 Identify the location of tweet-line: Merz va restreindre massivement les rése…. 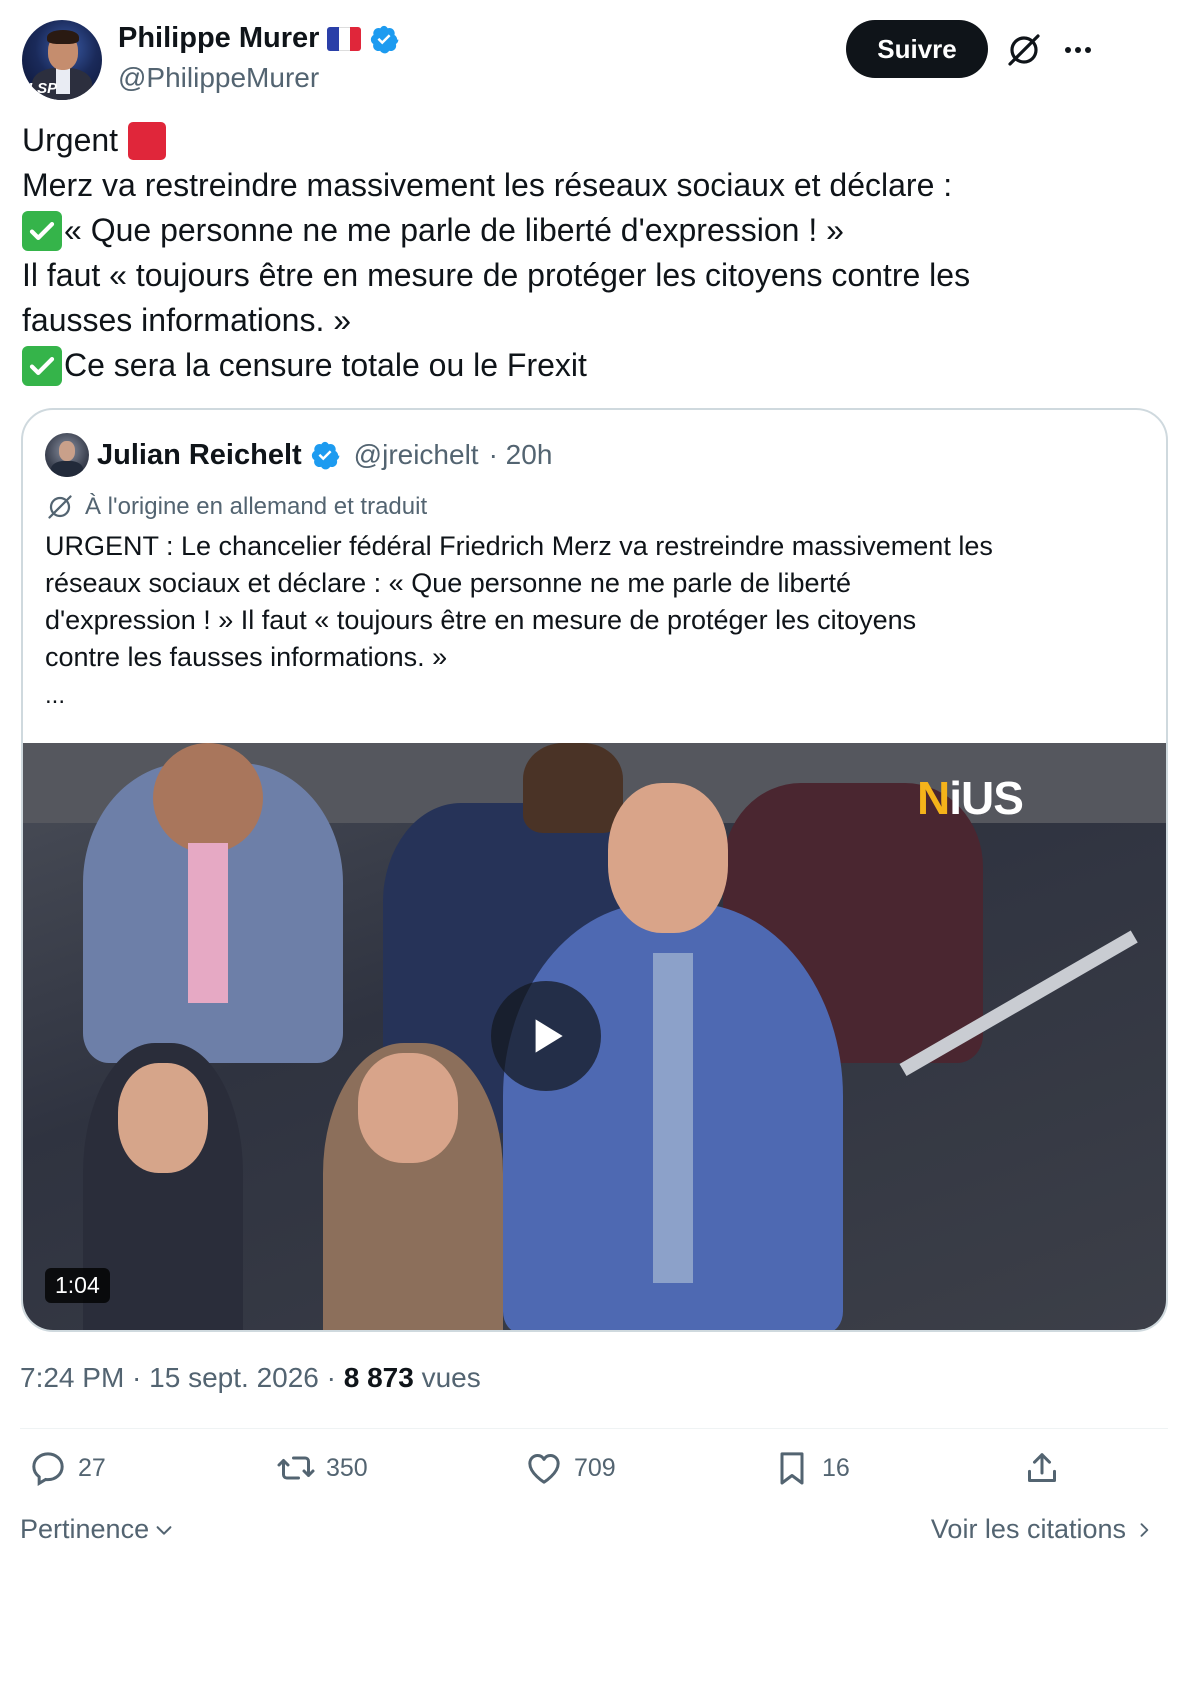
(487, 185).